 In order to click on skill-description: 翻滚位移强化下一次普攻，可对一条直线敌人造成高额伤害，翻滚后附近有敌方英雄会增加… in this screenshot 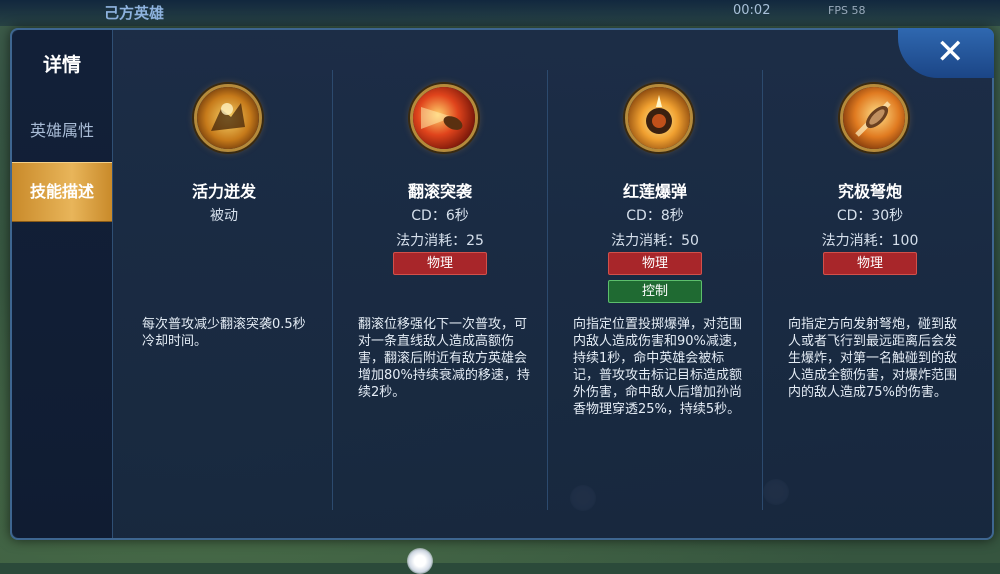, I will do `click(444, 358)`.